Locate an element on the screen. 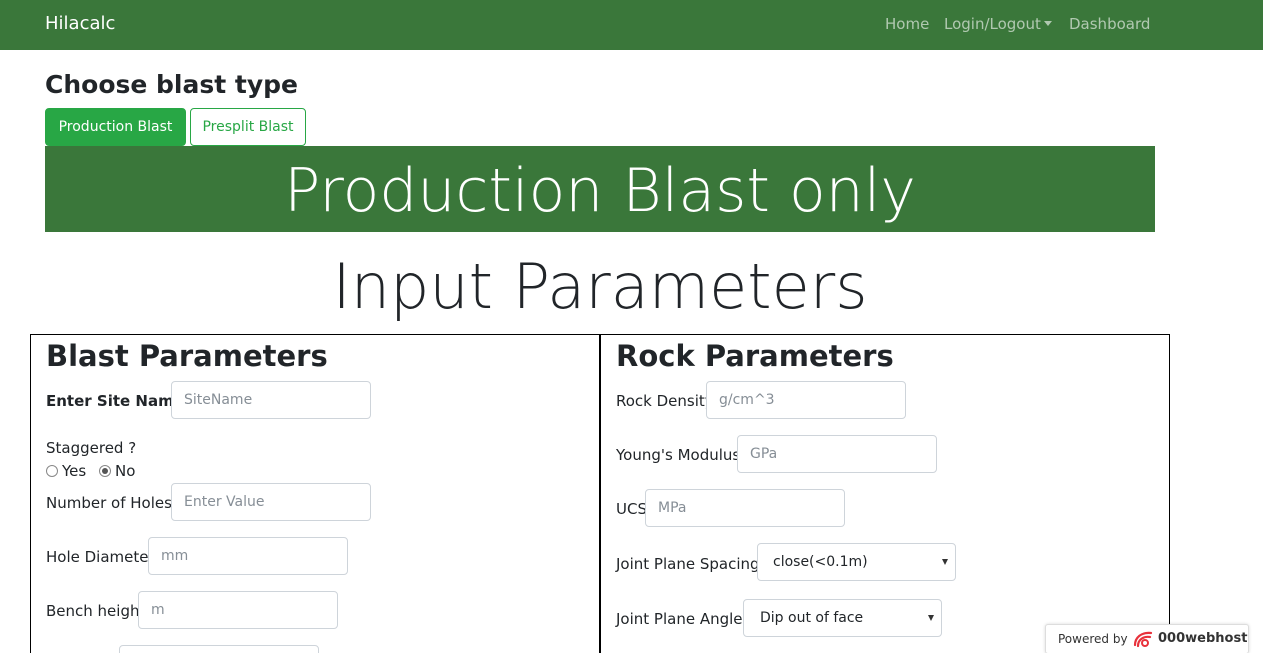  production-blast-banner: Production Blast only is located at coordinates (600, 189).